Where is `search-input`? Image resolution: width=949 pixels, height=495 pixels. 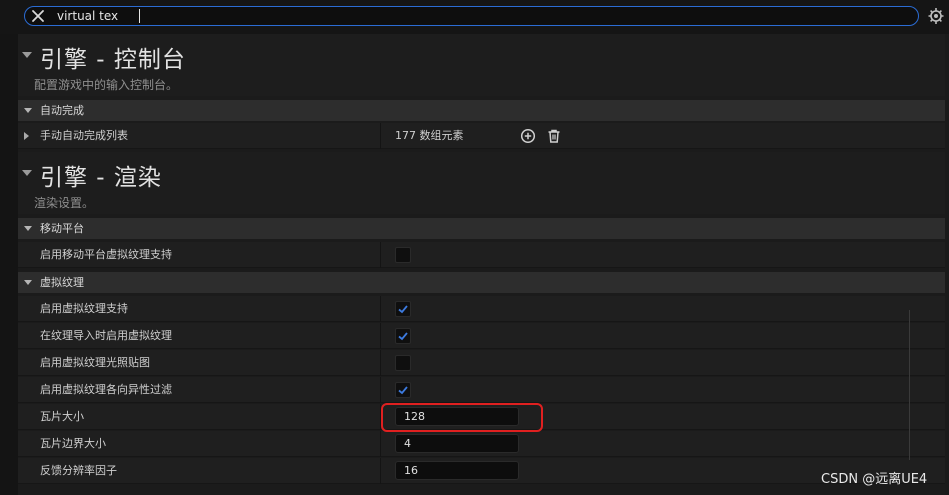 search-input is located at coordinates (457, 16).